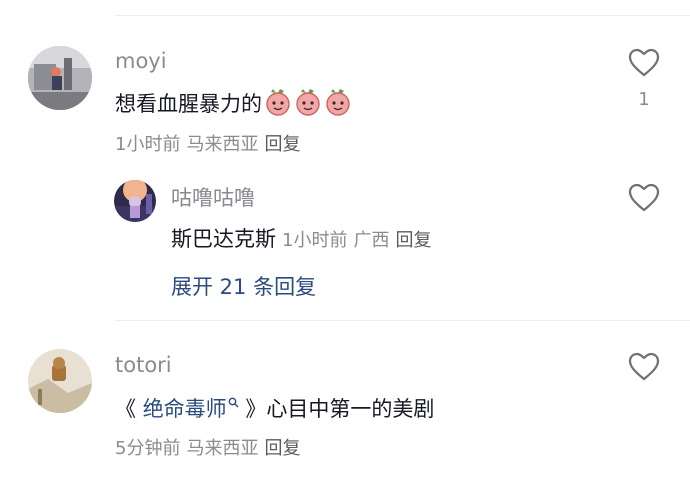 The height and width of the screenshot is (480, 690). What do you see at coordinates (402, 320) in the screenshot?
I see `comment-divider` at bounding box center [402, 320].